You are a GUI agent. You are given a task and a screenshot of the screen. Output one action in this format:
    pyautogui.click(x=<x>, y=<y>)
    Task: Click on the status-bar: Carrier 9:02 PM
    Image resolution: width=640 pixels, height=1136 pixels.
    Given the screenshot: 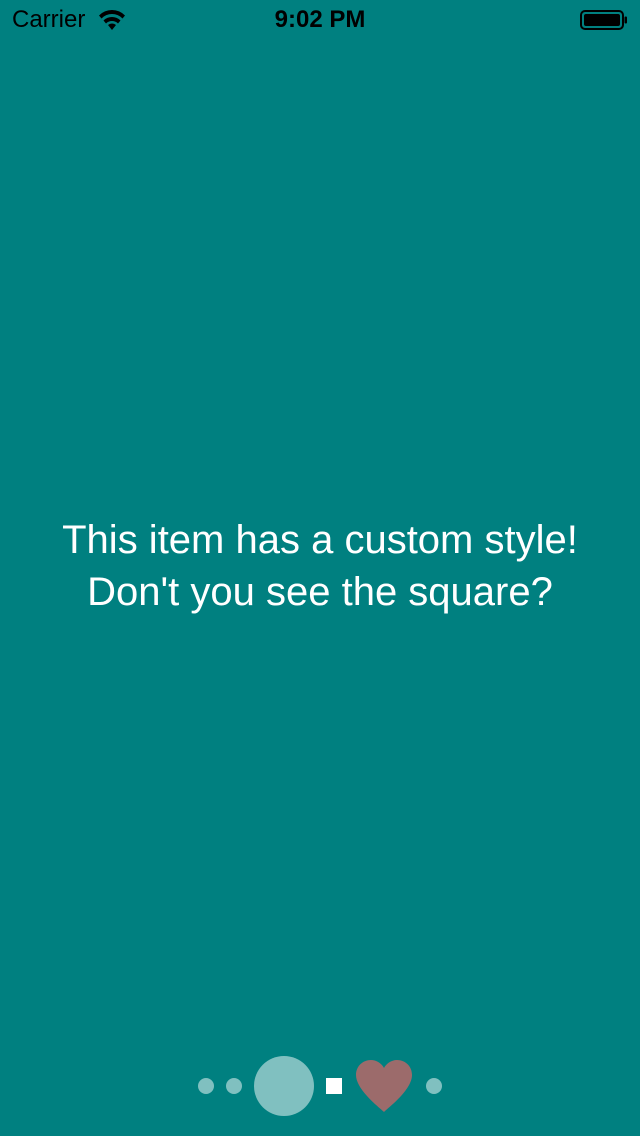 What is the action you would take?
    pyautogui.click(x=320, y=20)
    